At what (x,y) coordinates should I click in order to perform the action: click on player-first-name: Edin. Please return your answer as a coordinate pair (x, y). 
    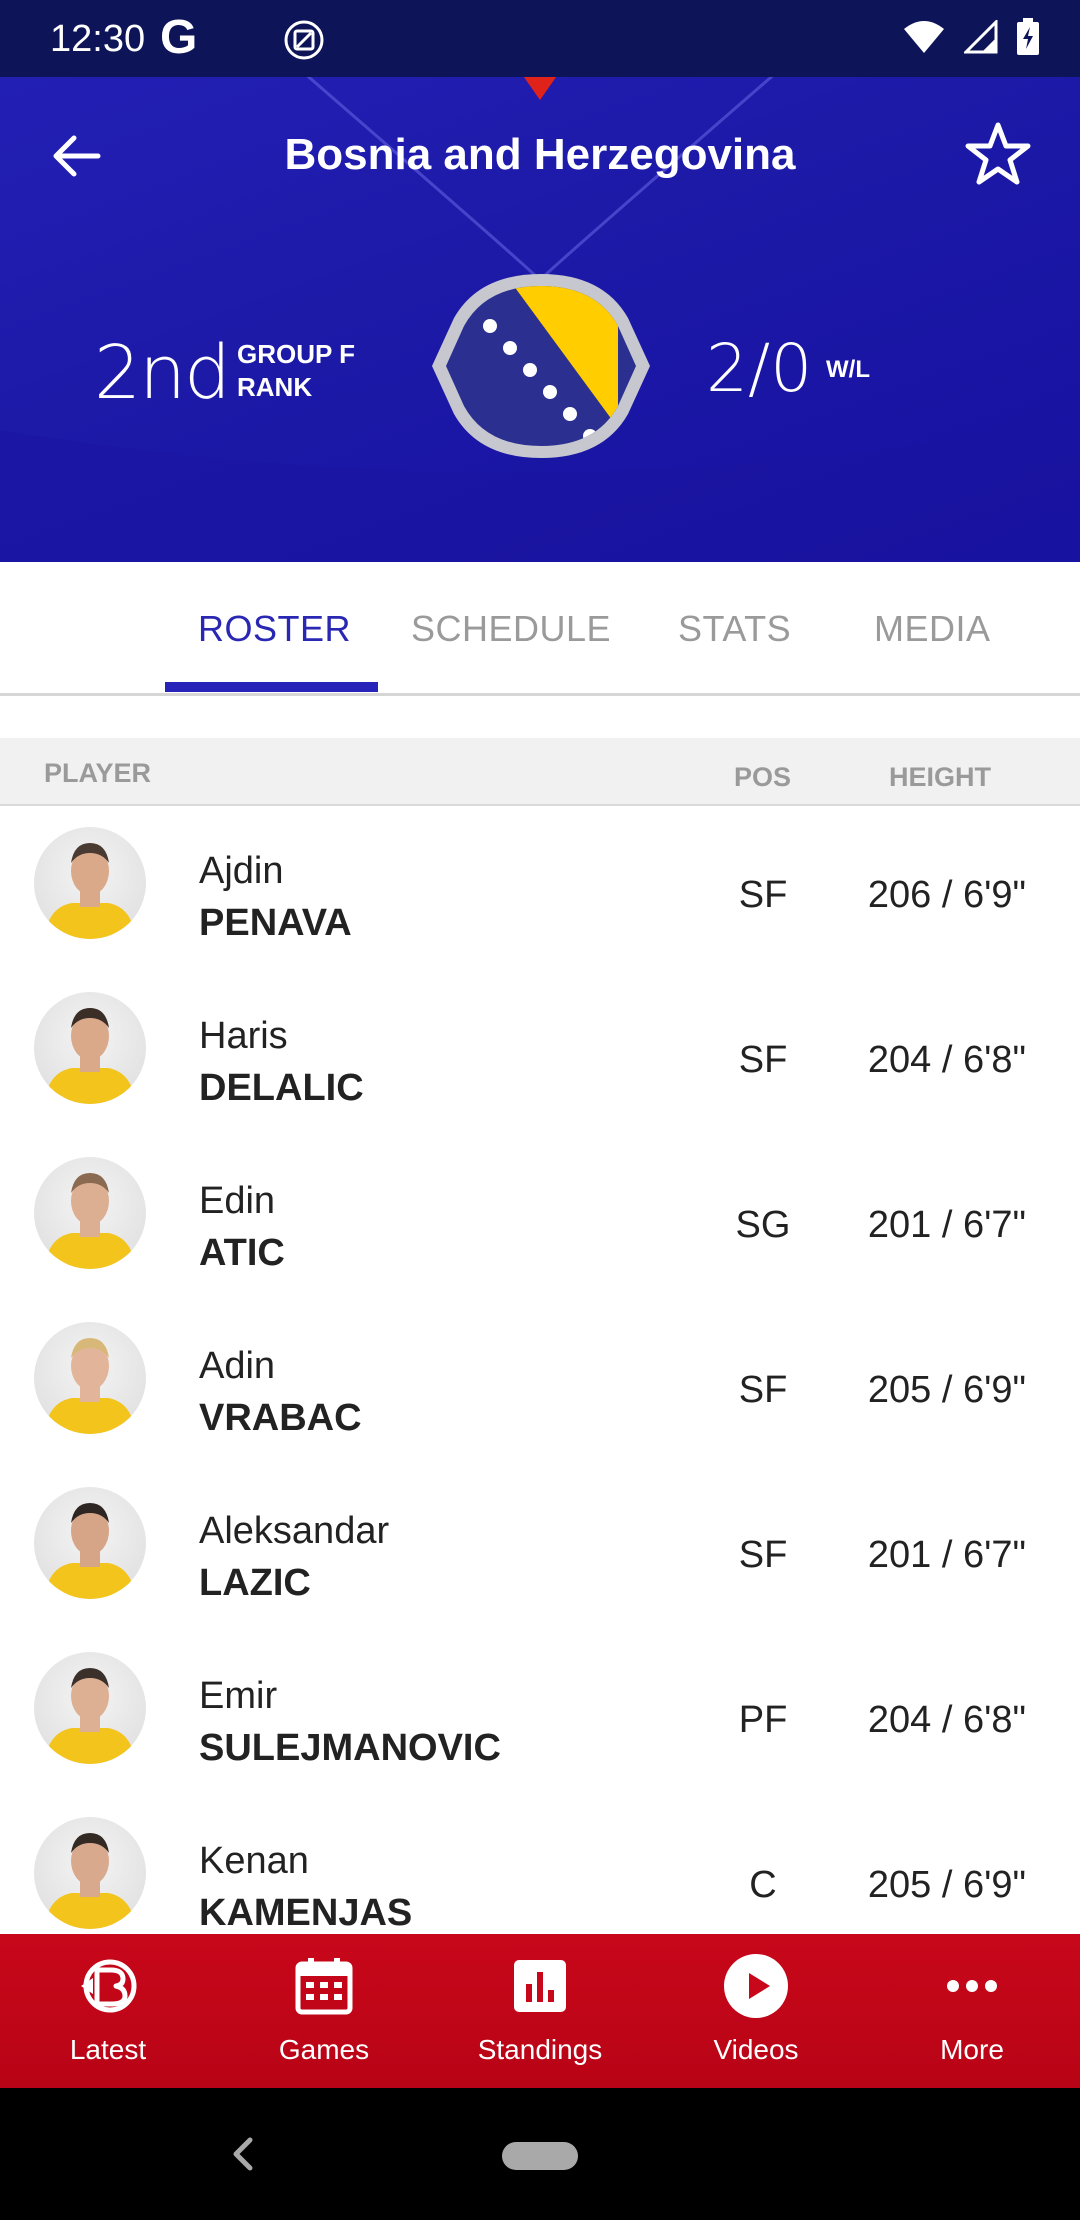
    Looking at the image, I should click on (237, 1201).